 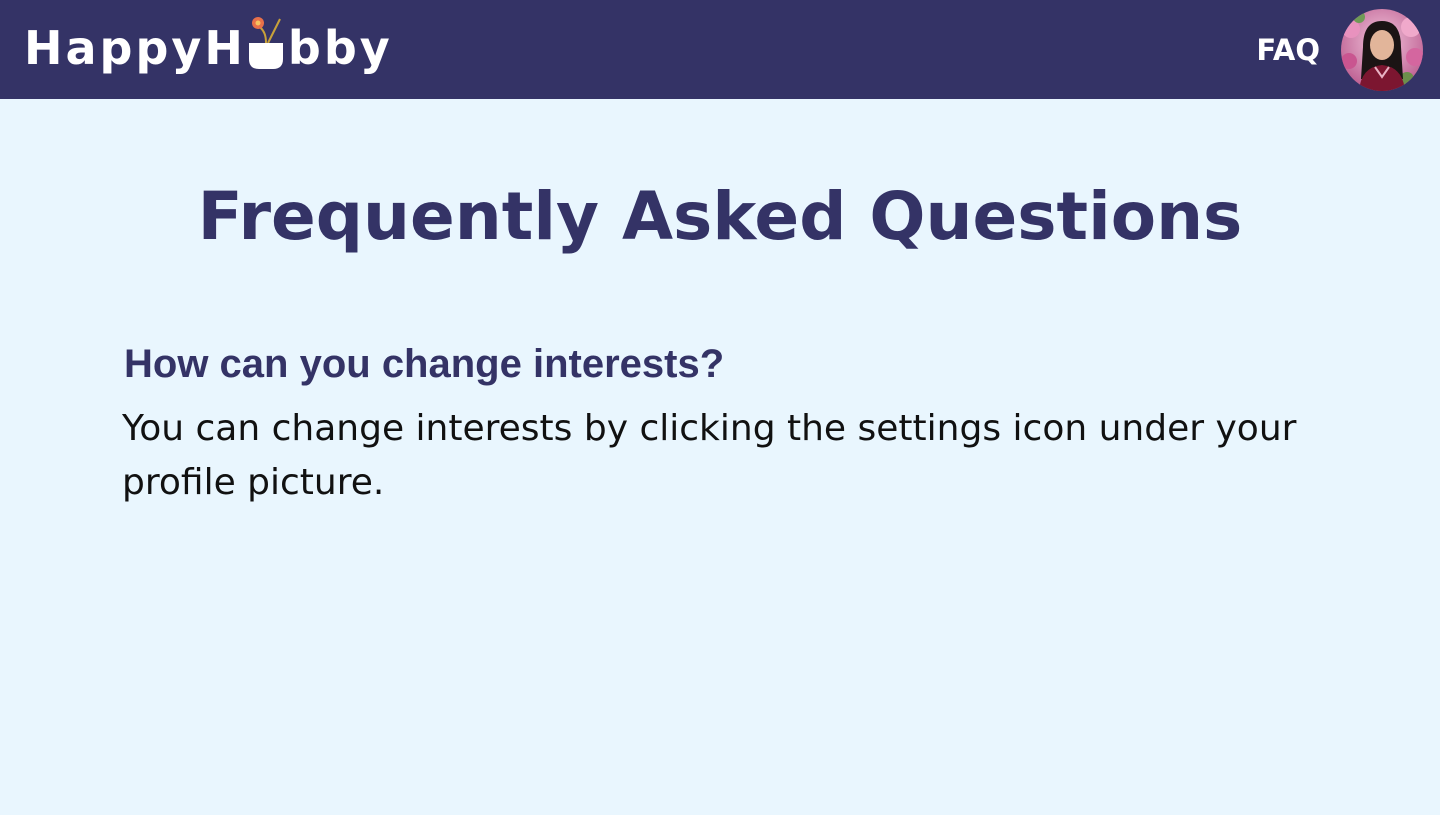 I want to click on nav-faq-link: FAQ, so click(x=1288, y=50).